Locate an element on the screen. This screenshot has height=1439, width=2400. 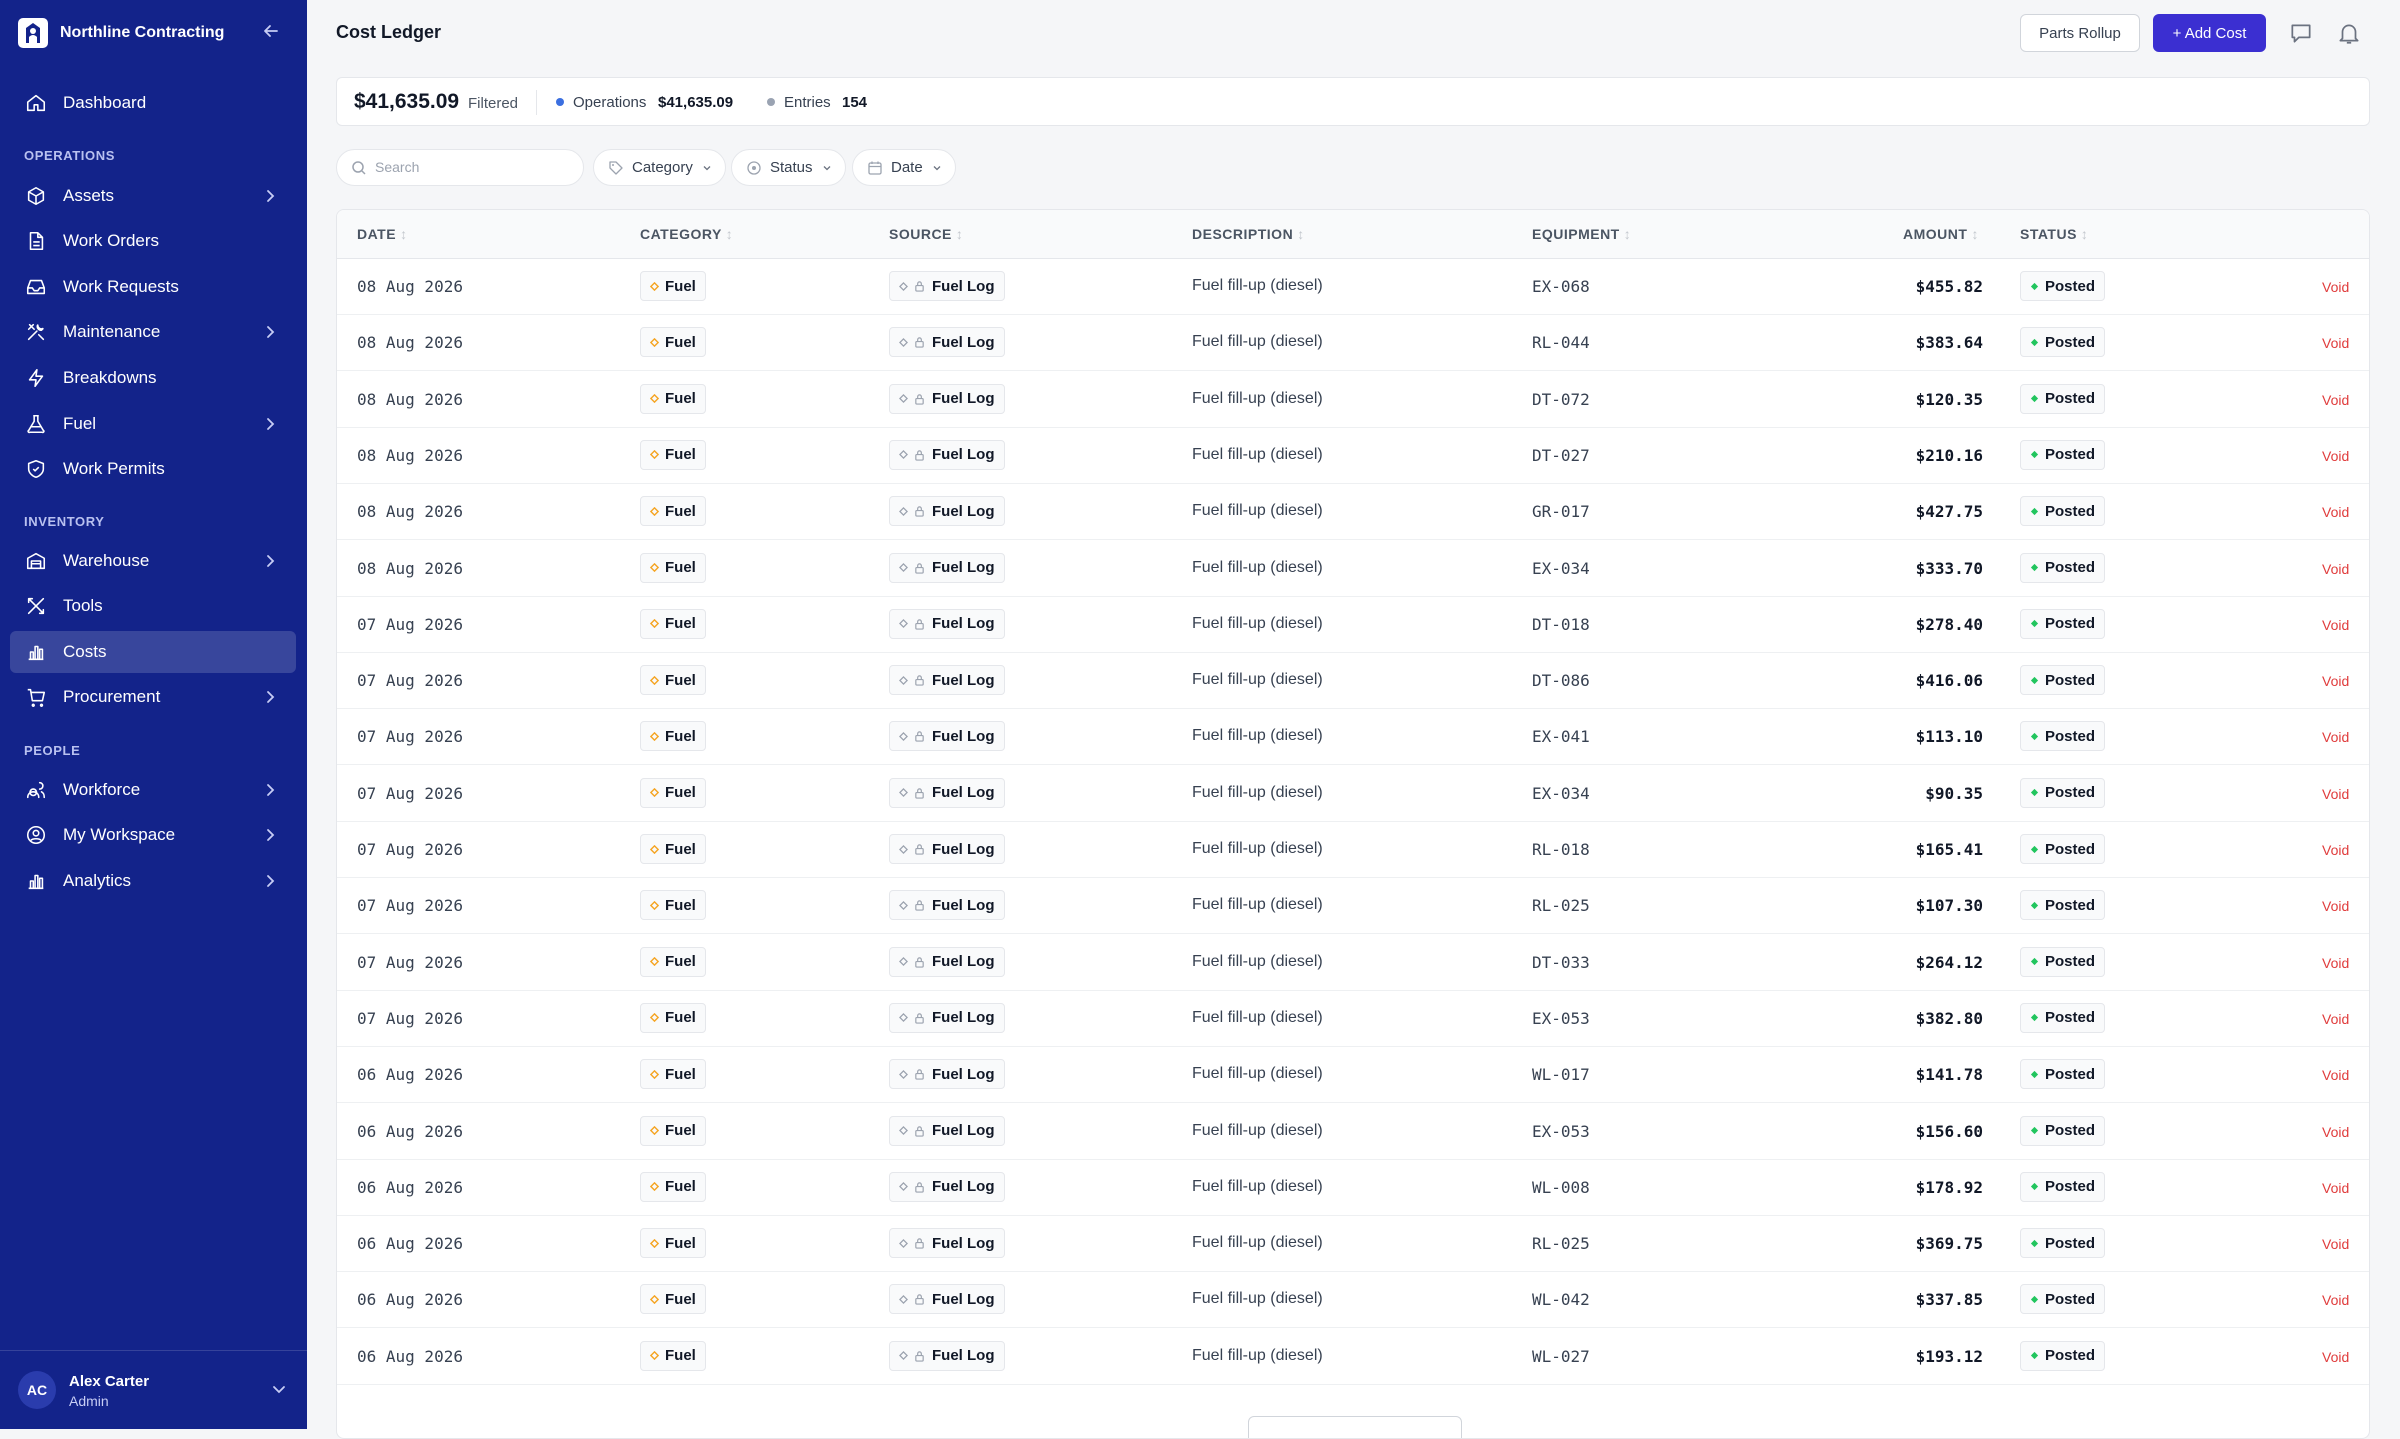
row-equipment: EX-041 is located at coordinates (1561, 736).